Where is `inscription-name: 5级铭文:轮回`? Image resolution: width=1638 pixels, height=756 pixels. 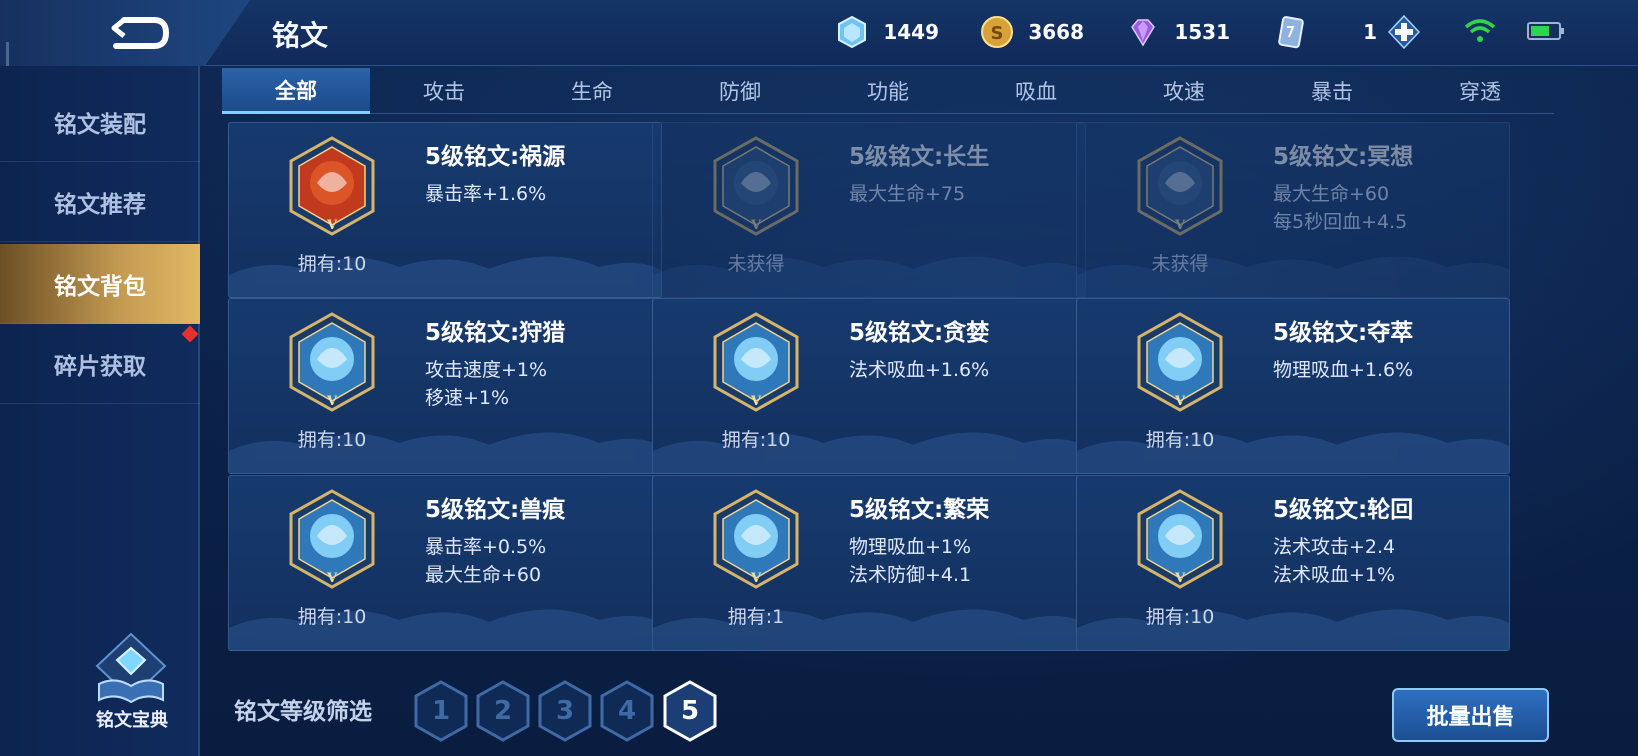
inscription-name: 5级铭文:轮回 is located at coordinates (1343, 510).